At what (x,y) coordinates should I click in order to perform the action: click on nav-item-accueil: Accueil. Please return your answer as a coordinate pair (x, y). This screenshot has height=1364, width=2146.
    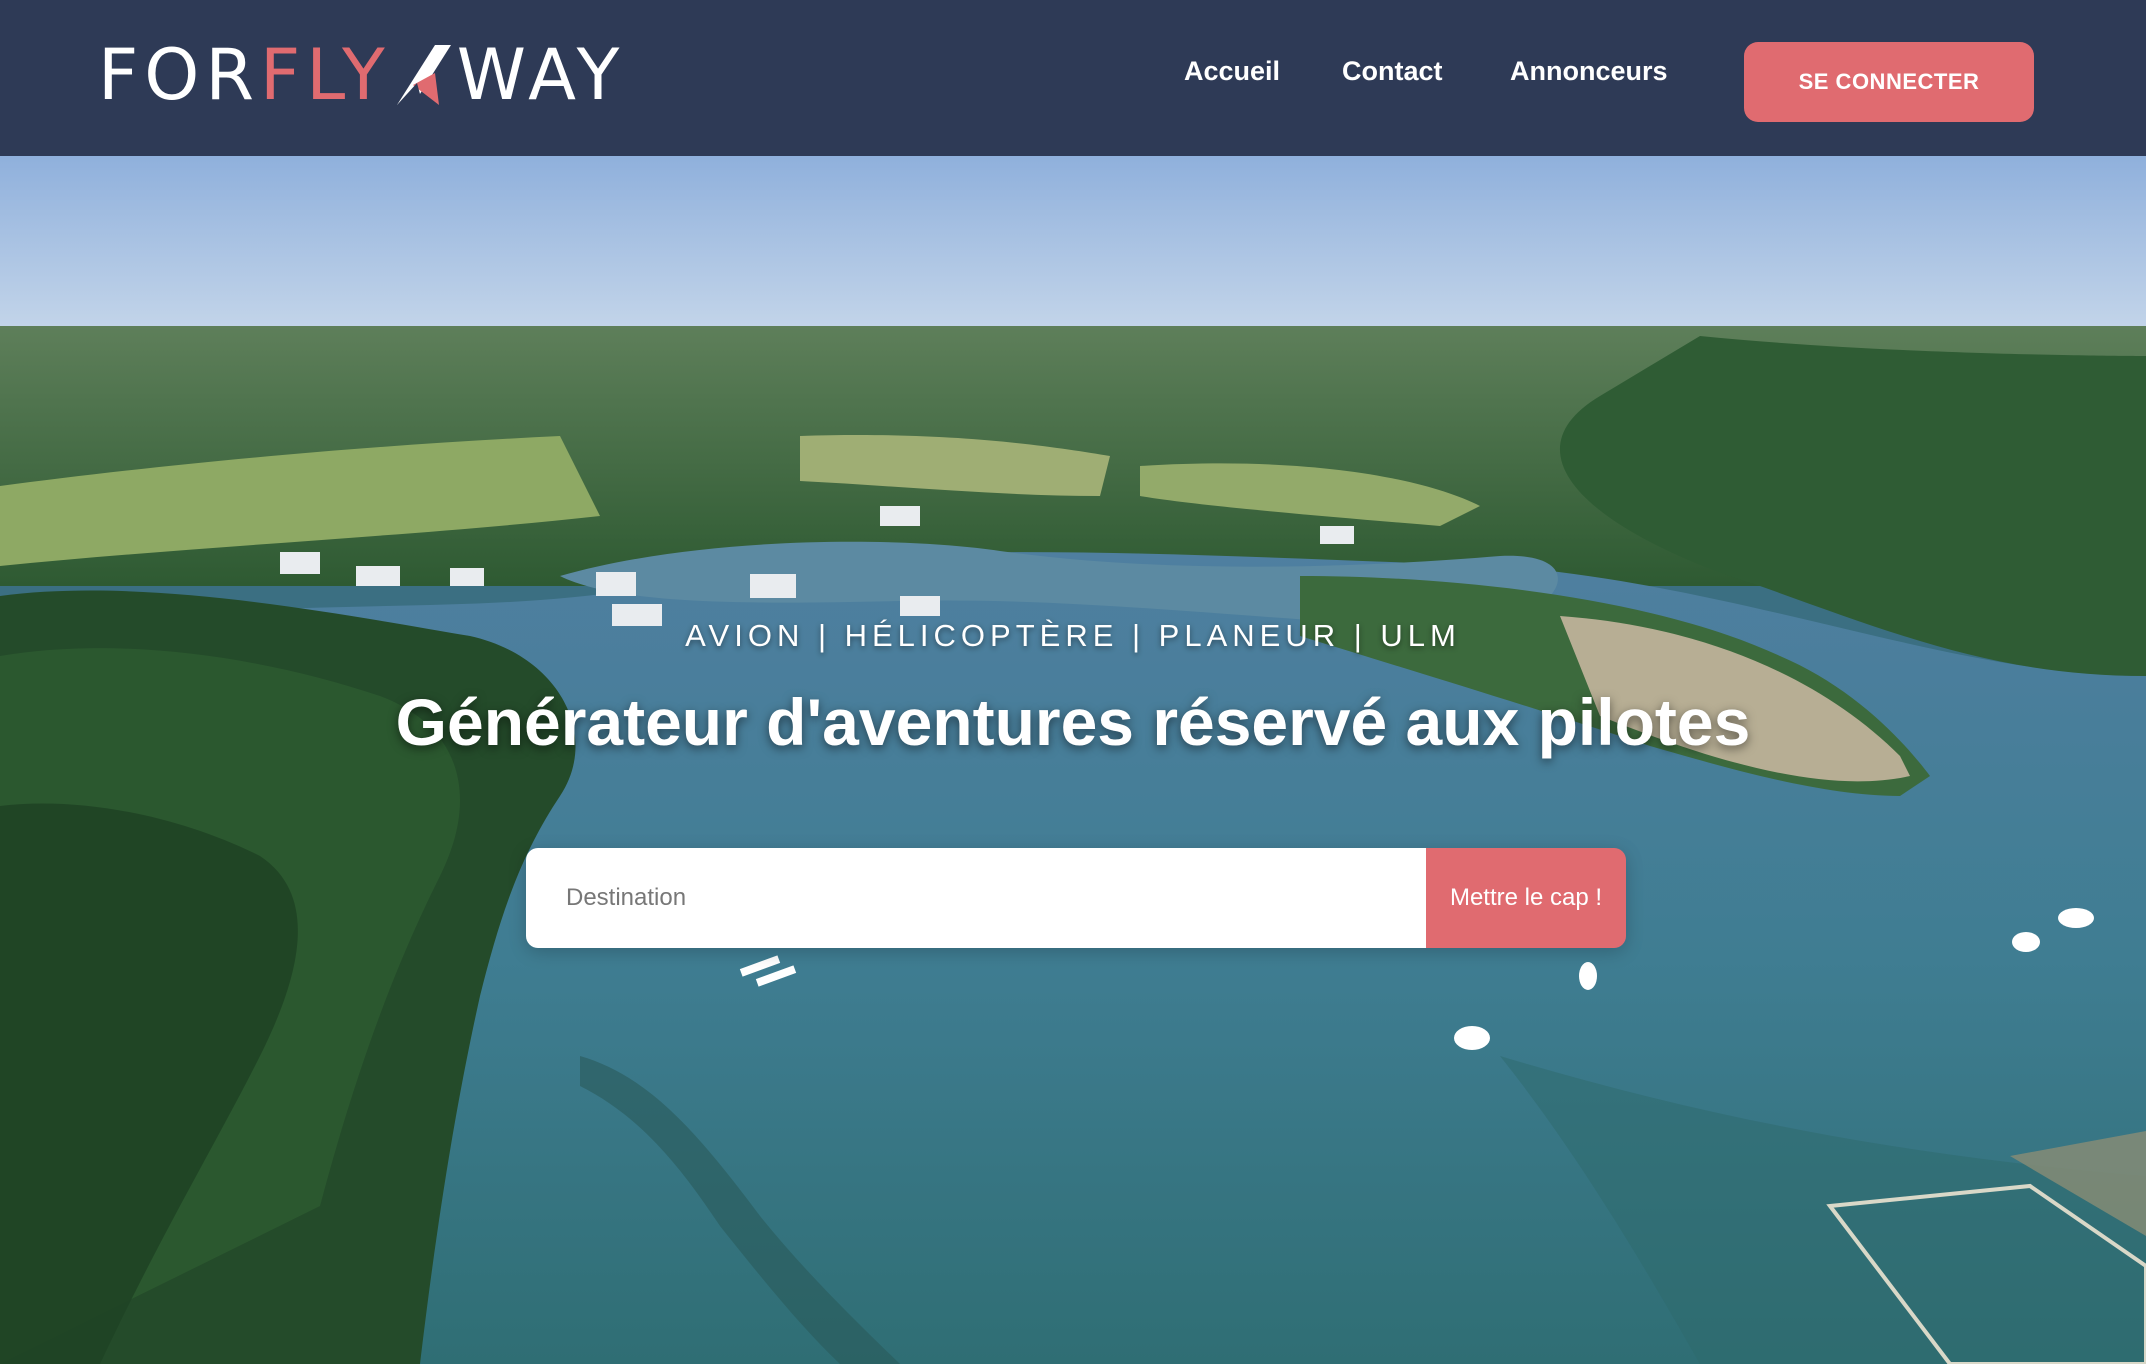
    Looking at the image, I should click on (1232, 71).